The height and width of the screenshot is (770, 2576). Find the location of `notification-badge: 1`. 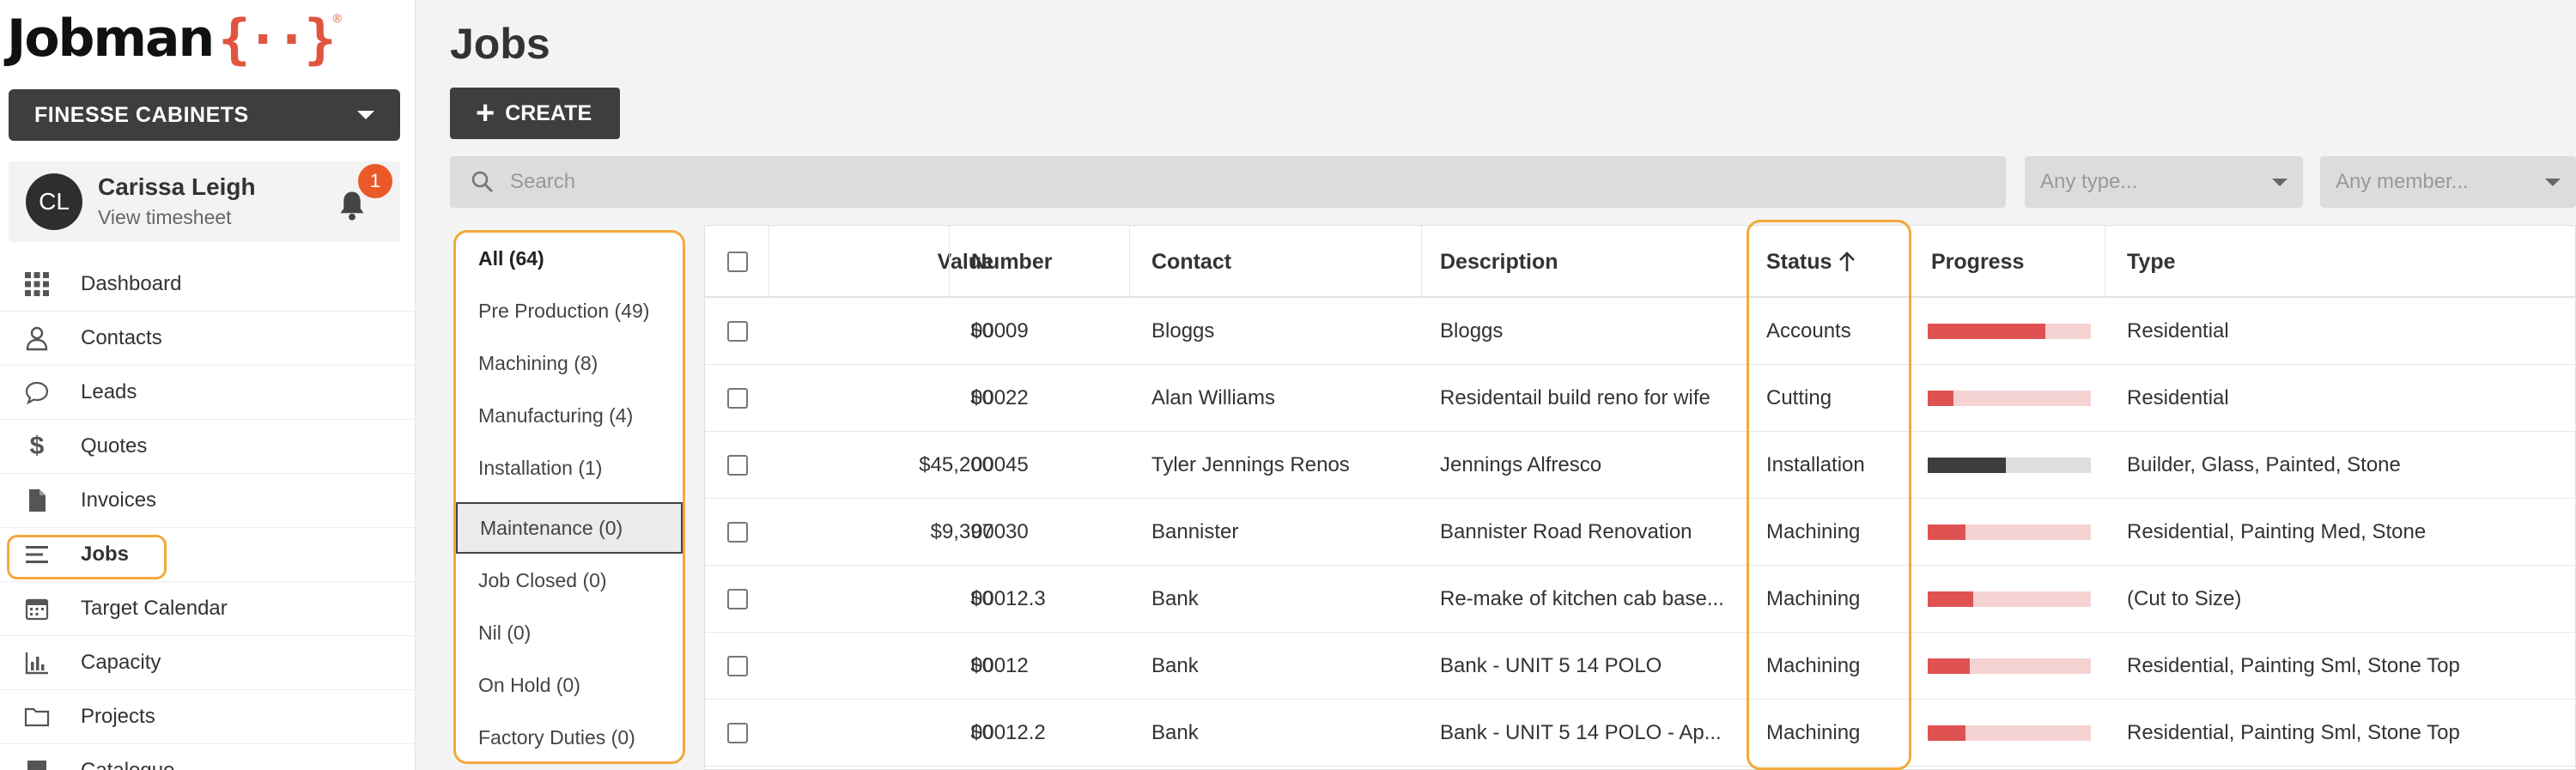

notification-badge: 1 is located at coordinates (375, 181).